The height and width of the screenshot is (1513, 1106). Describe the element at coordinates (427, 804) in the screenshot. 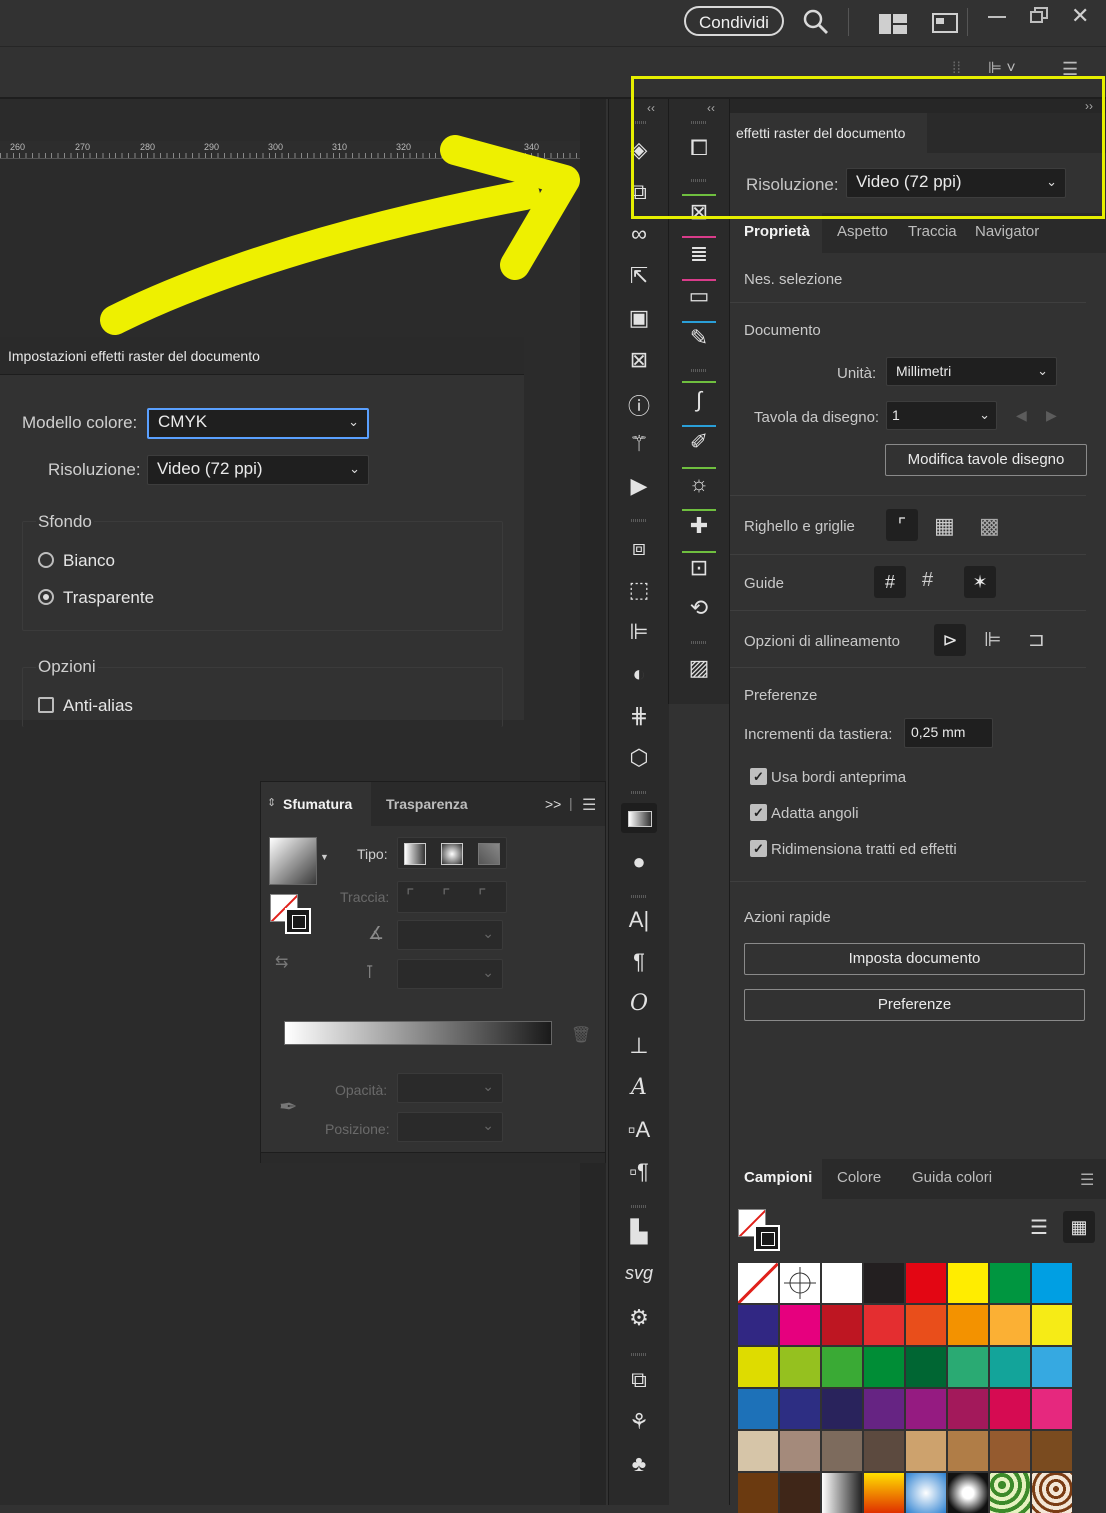

I see `tab-transparency: Trasparenza` at that location.